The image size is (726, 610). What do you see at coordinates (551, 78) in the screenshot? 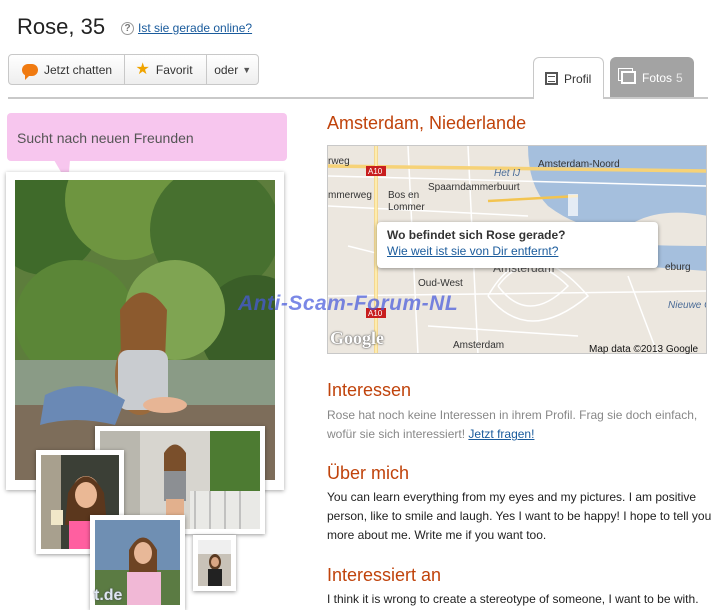
I see `profile-document-icon` at bounding box center [551, 78].